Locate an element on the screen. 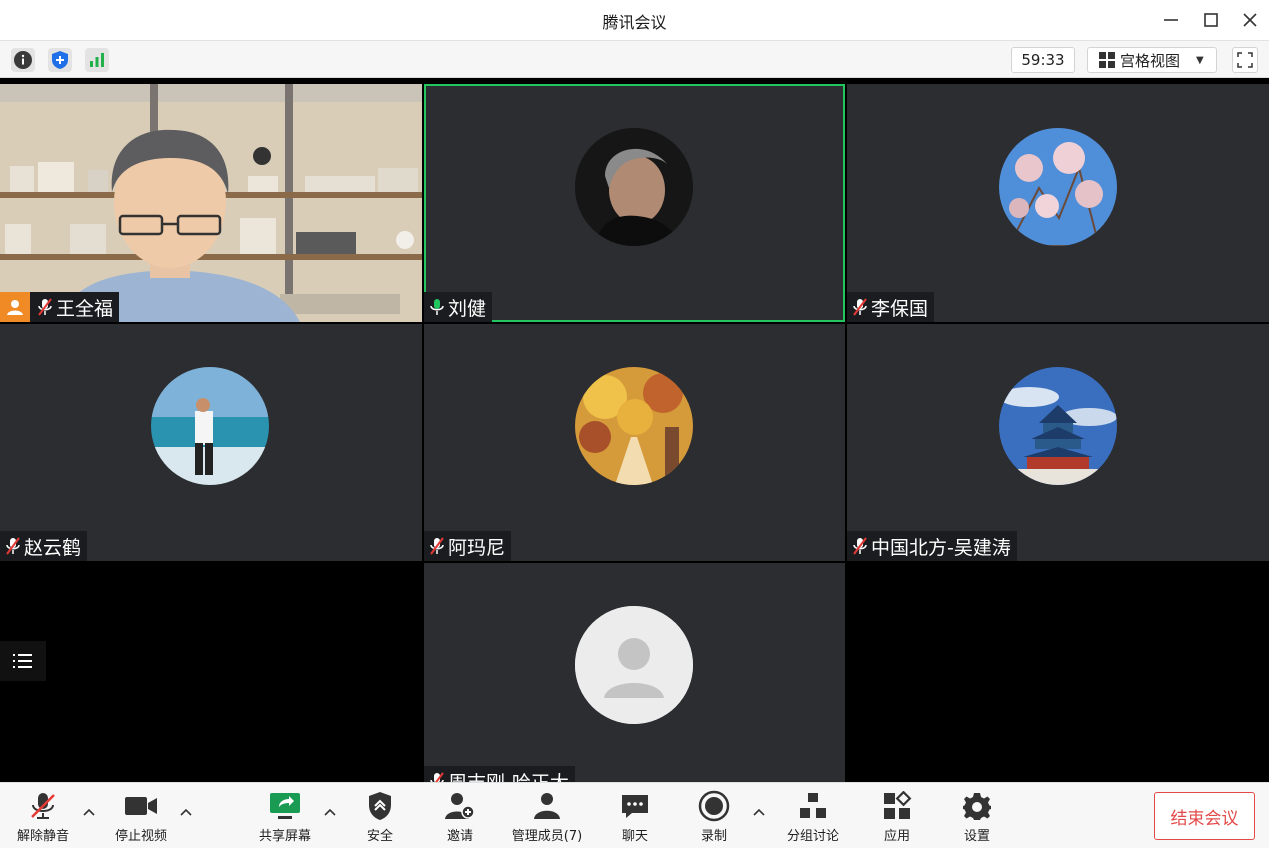  record-label: 录制 is located at coordinates (713, 836).